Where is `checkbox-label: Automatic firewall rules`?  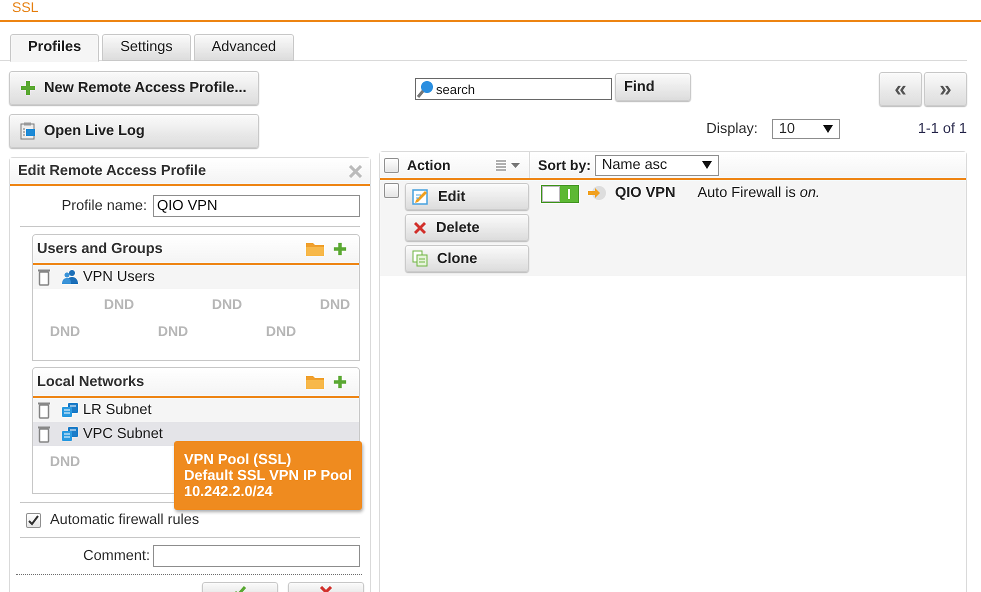 checkbox-label: Automatic firewall rules is located at coordinates (125, 520).